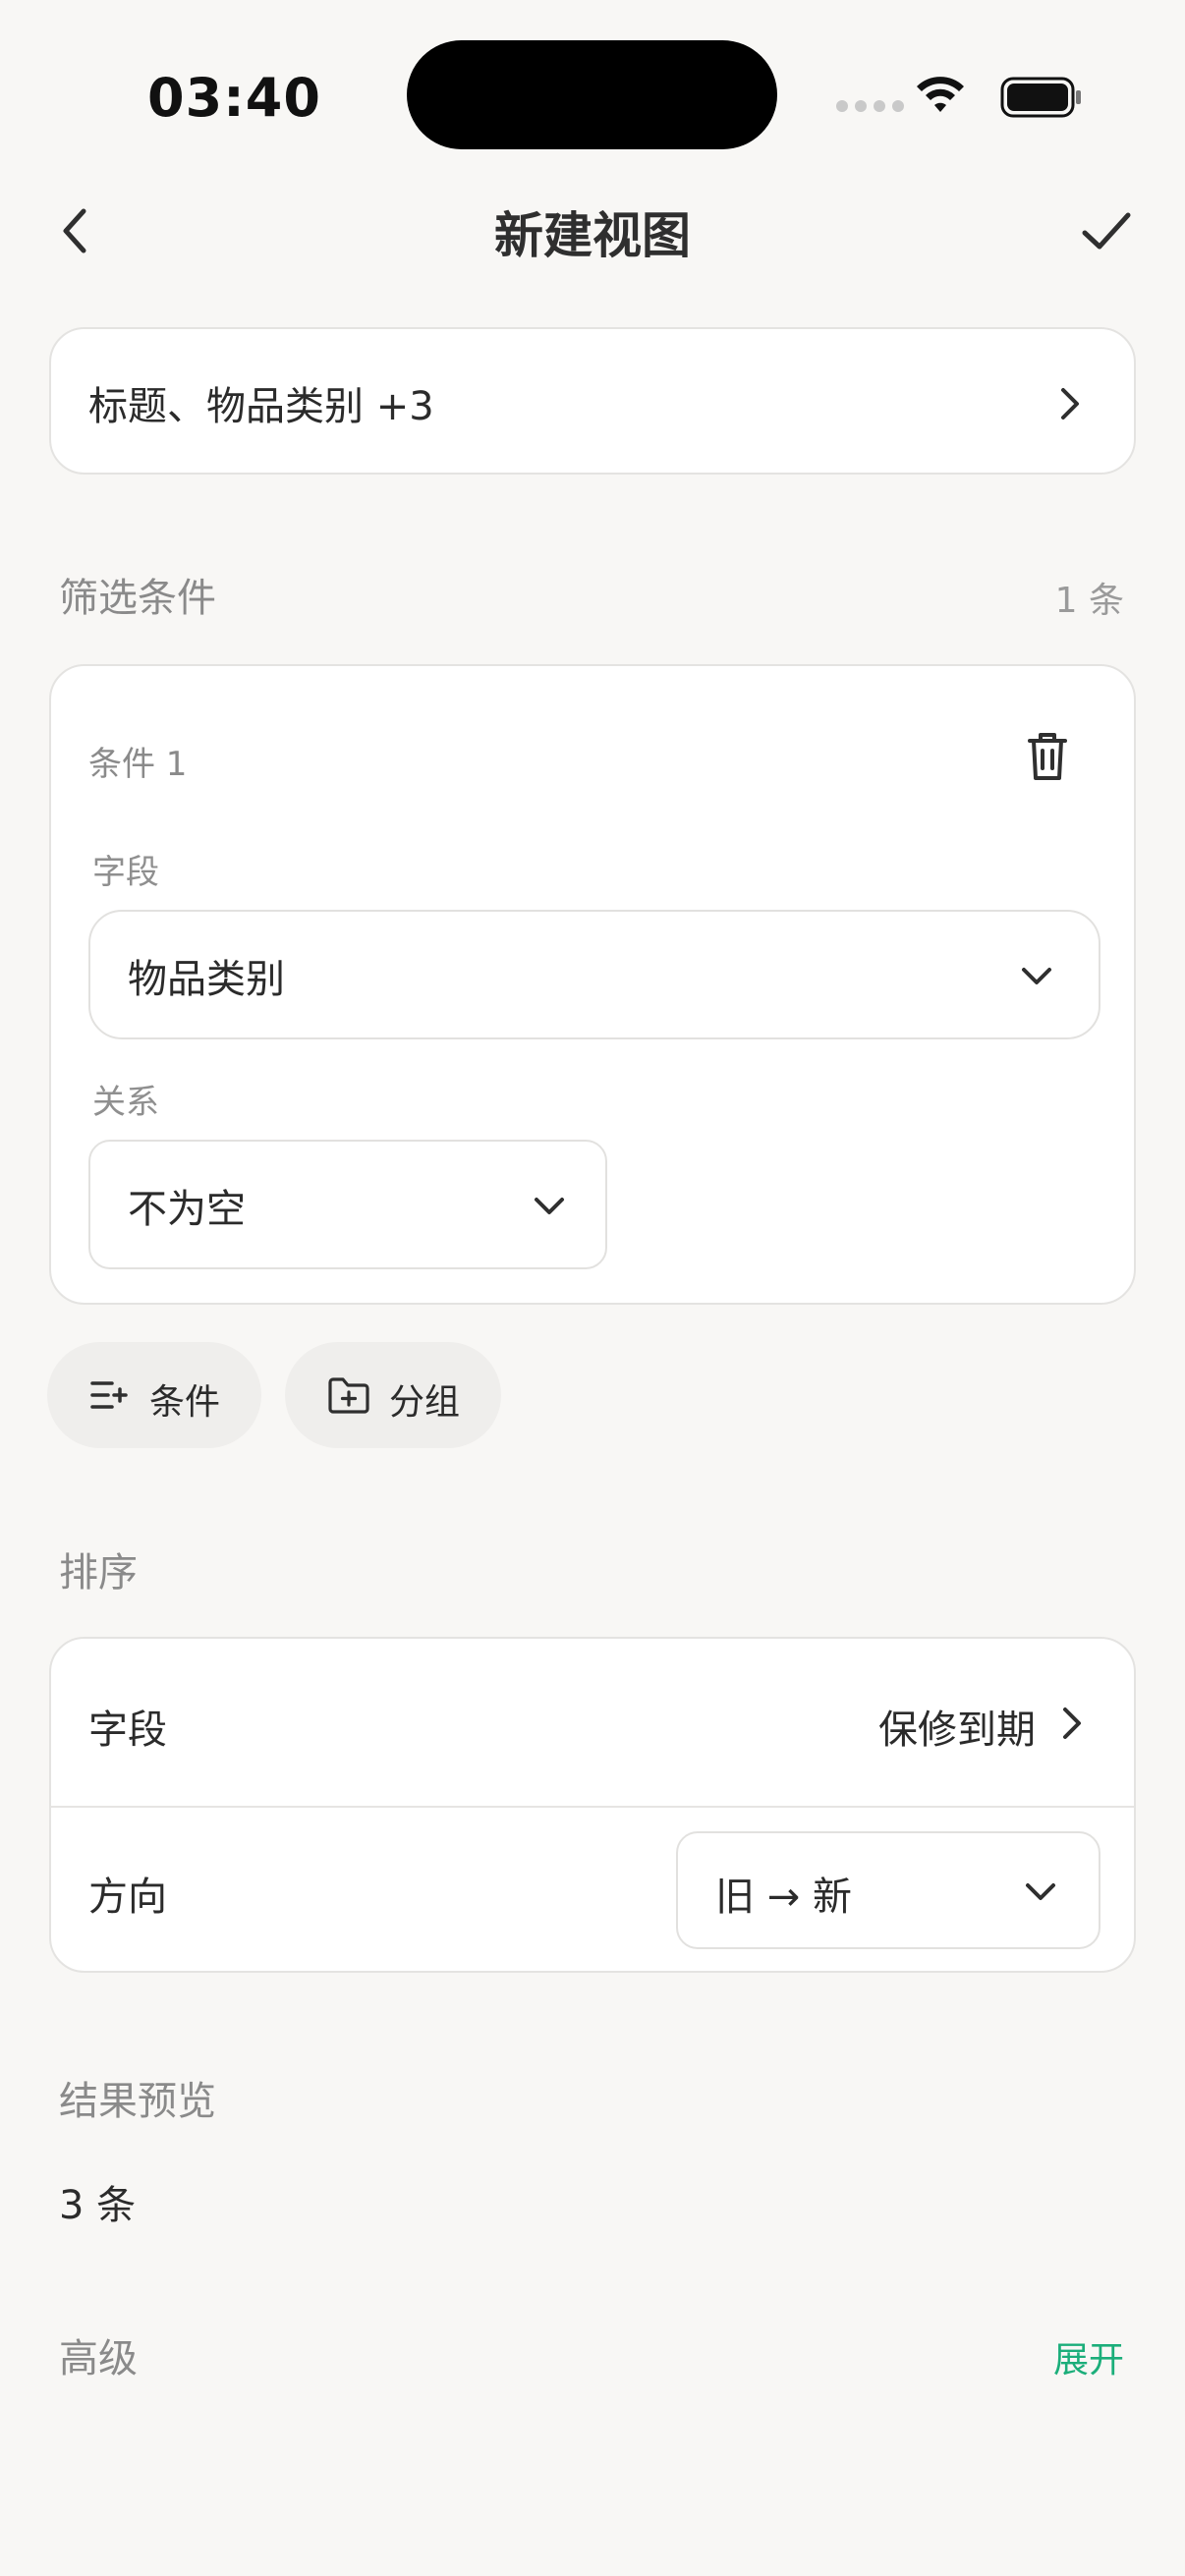 This screenshot has height=2576, width=1185. Describe the element at coordinates (348, 1204) in the screenshot. I see `relation-select: 不为空` at that location.